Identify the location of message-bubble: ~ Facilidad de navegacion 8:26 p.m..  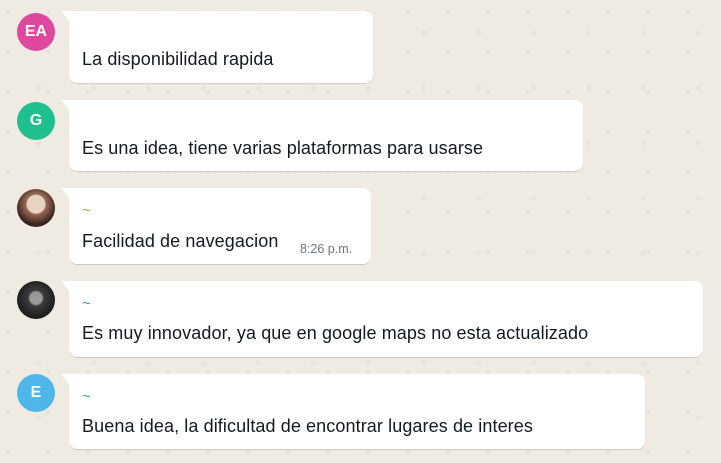
(216, 226).